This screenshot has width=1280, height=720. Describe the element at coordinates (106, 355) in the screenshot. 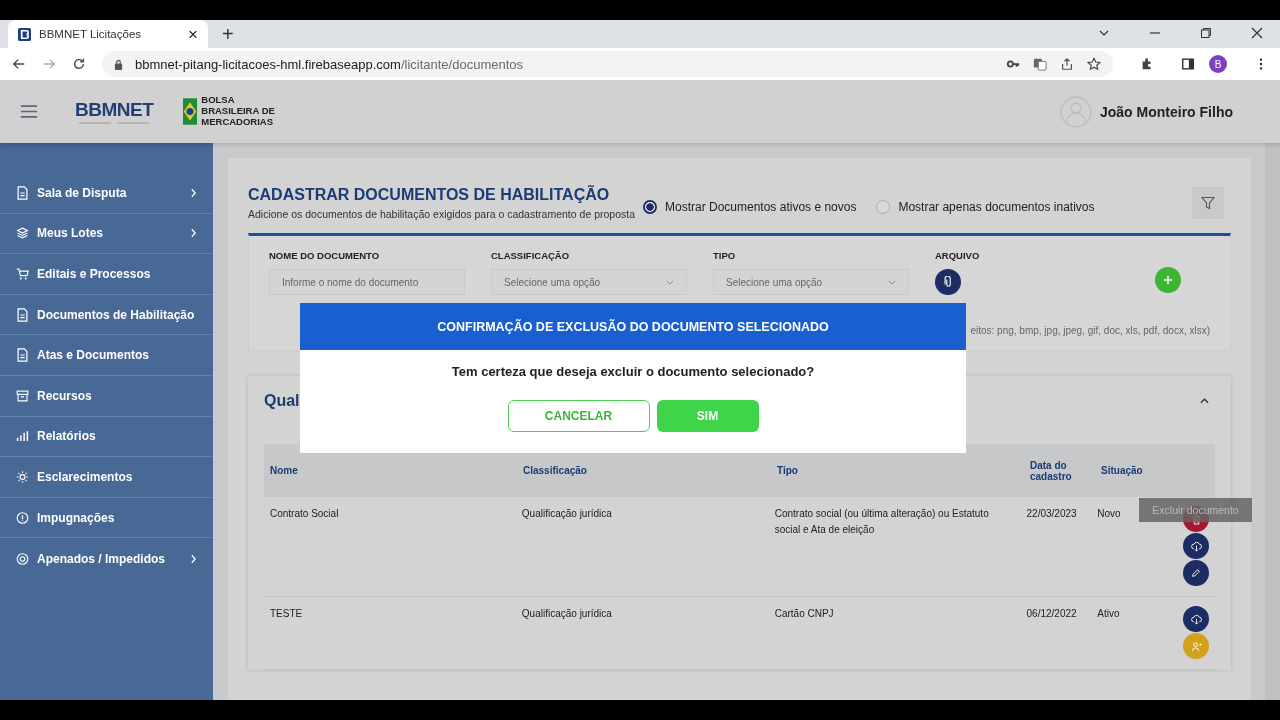

I see `sidebar-item: Atas e Documentos` at that location.